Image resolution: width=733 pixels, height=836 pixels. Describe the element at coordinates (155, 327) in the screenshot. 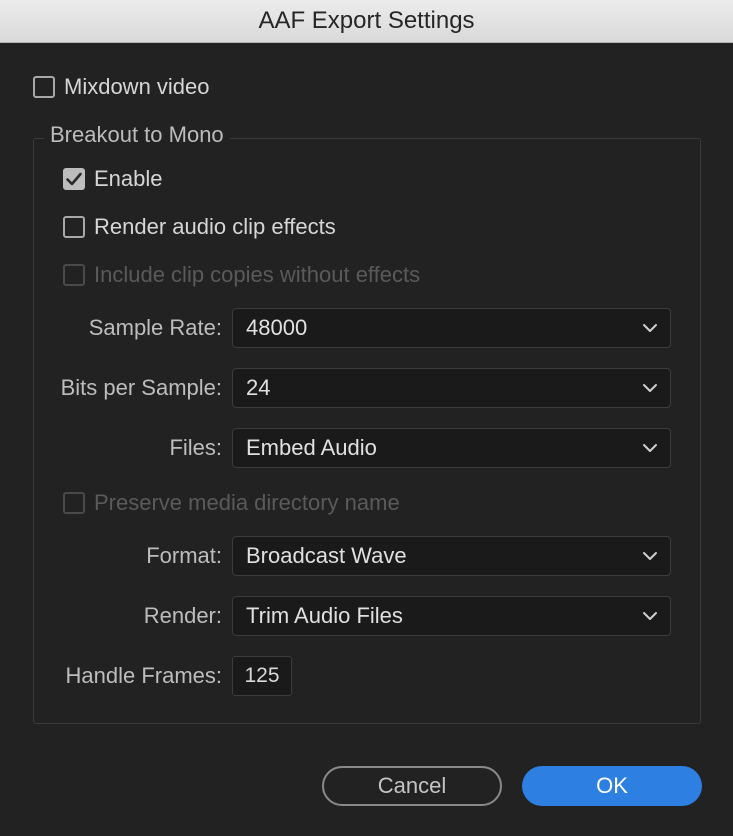

I see `sample-rate-label: Sample Rate:` at that location.